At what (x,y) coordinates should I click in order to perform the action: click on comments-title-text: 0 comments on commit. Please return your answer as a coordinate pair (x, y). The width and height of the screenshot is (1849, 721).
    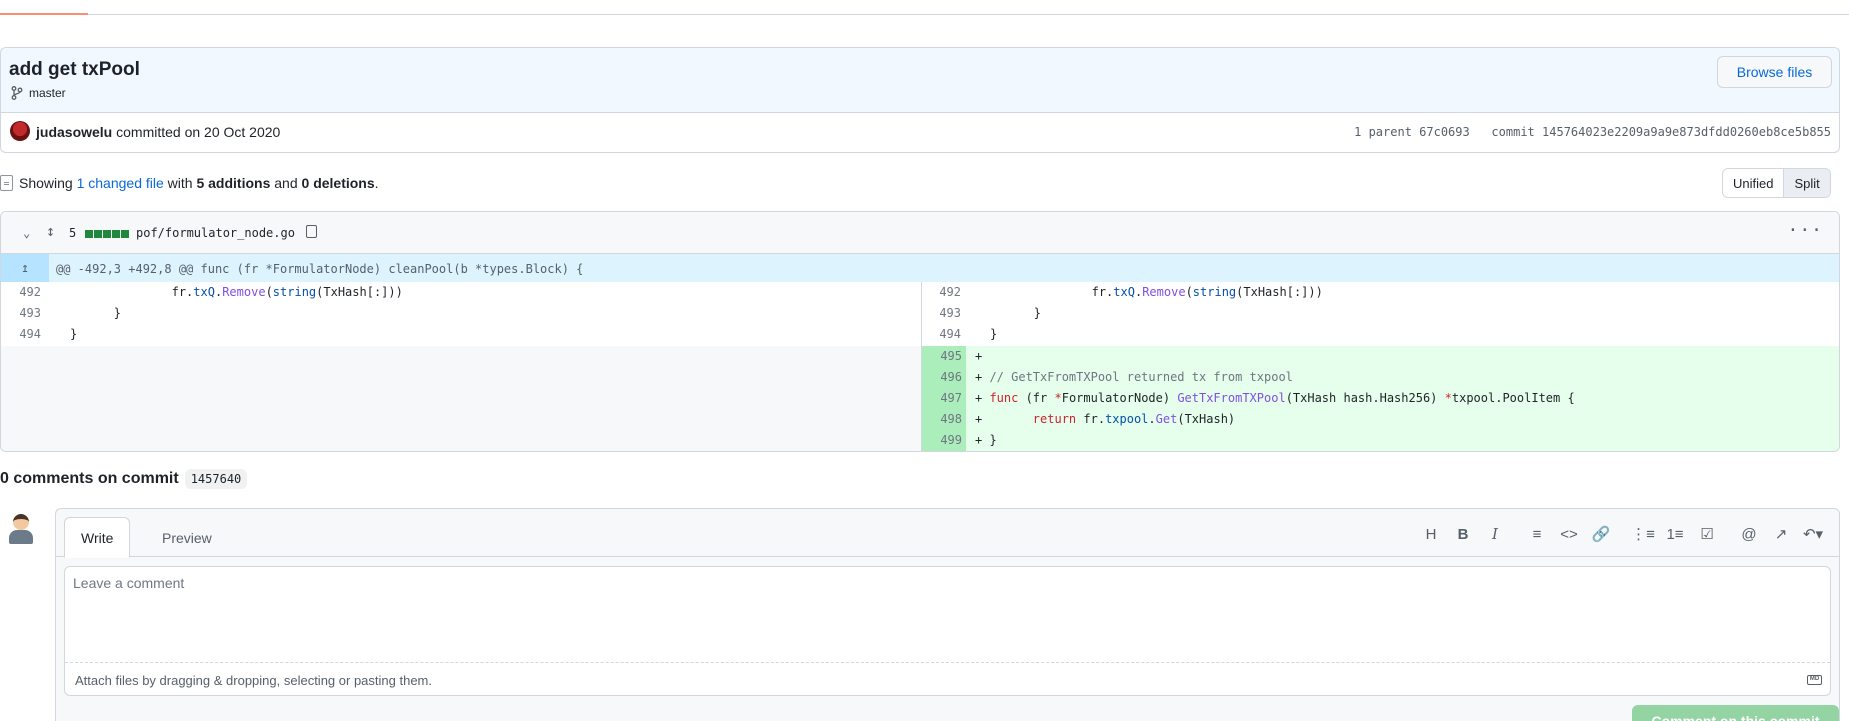
    Looking at the image, I should click on (89, 478).